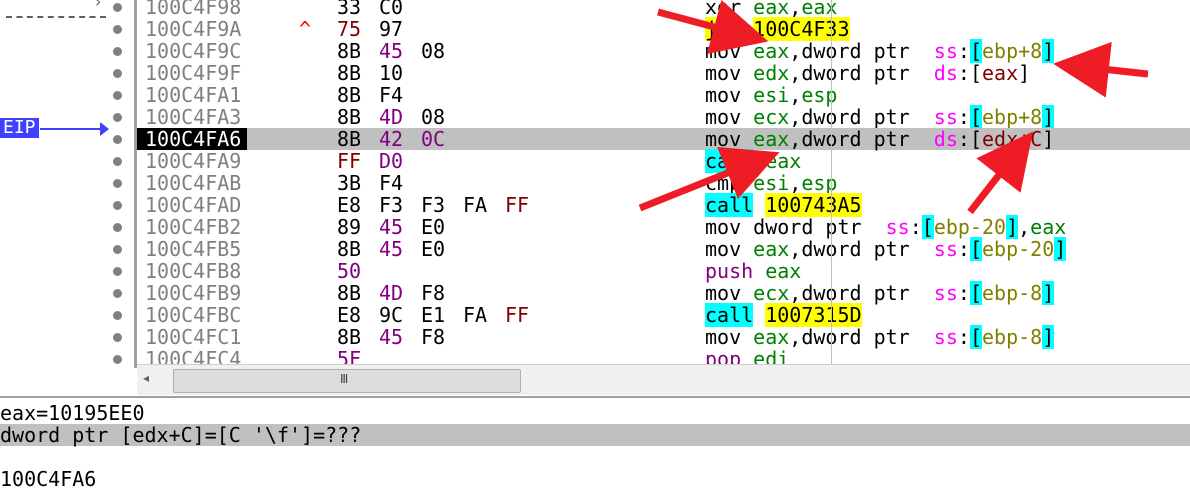 The height and width of the screenshot is (502, 1190). I want to click on opcode-byte: 9C, so click(391, 315).